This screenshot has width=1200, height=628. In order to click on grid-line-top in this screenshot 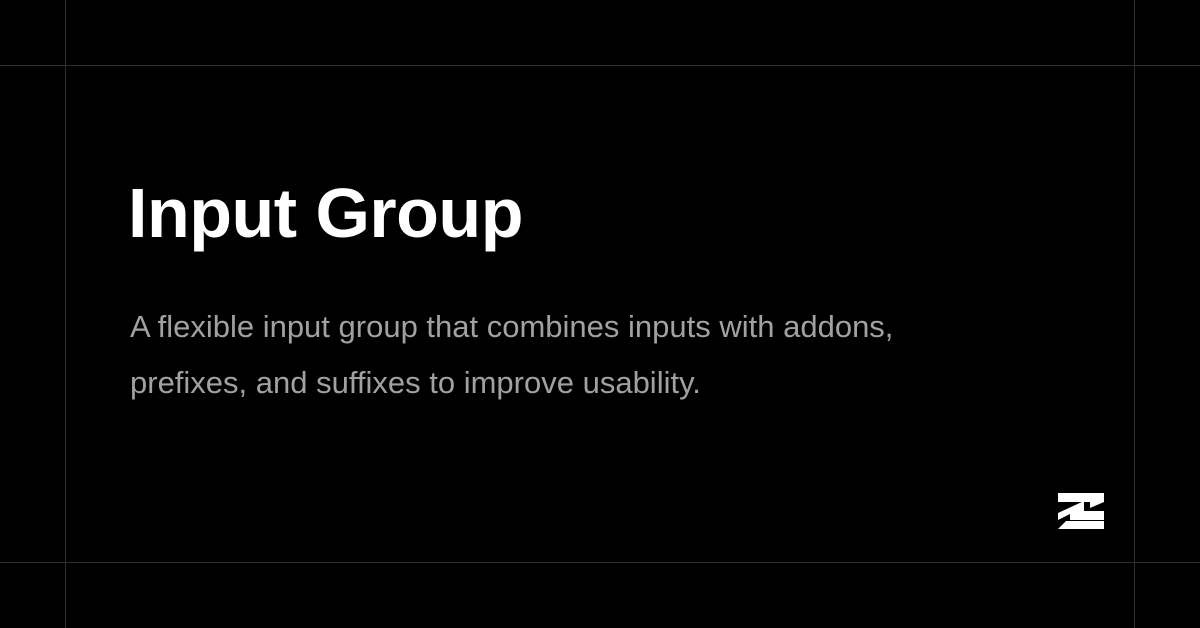, I will do `click(600, 65)`.